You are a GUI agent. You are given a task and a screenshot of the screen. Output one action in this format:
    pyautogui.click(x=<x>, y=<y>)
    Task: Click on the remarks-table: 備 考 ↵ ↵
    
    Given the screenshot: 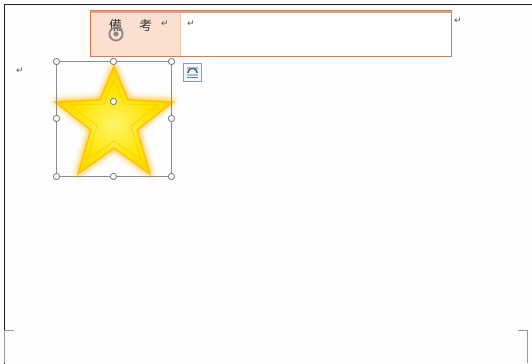 What is the action you would take?
    pyautogui.click(x=271, y=33)
    